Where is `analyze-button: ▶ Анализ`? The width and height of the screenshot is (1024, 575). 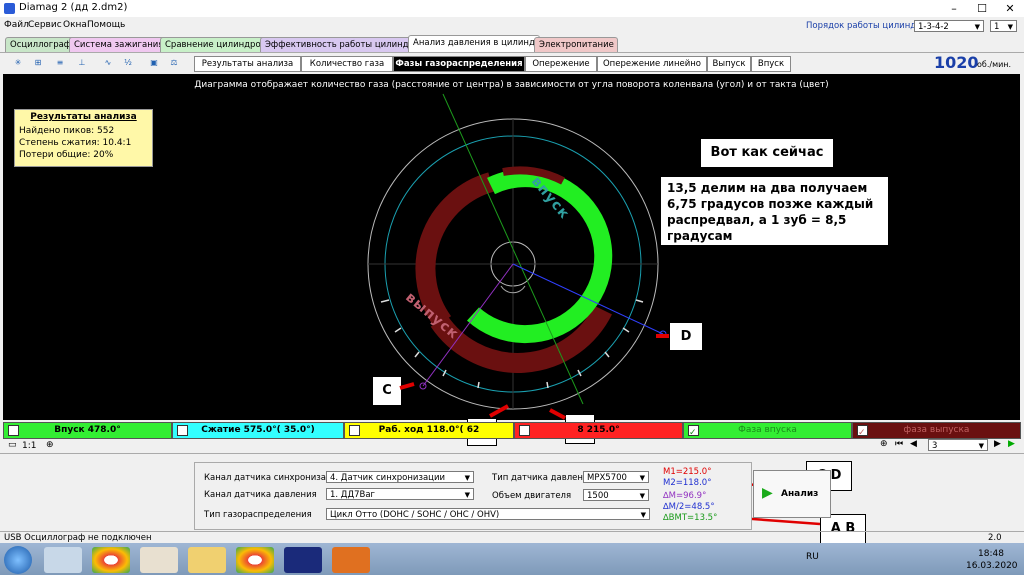
analyze-button: ▶ Анализ is located at coordinates (792, 494).